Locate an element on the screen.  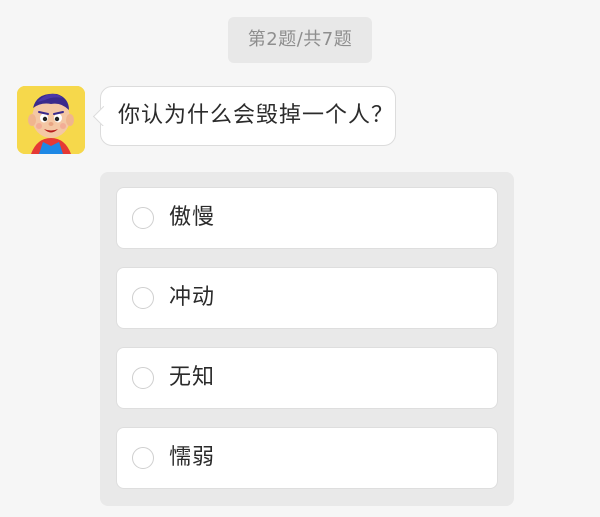
option-1: 傲慢 is located at coordinates (307, 218).